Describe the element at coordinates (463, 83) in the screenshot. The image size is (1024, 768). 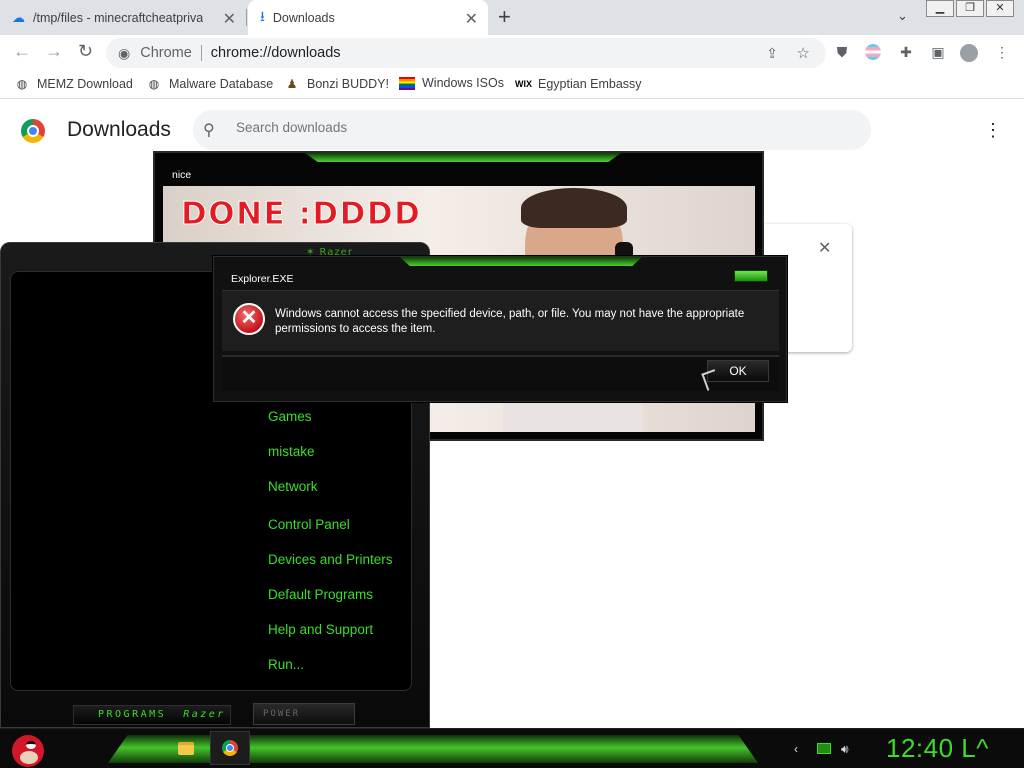
I see `bookmark-label: Windows ISOs` at that location.